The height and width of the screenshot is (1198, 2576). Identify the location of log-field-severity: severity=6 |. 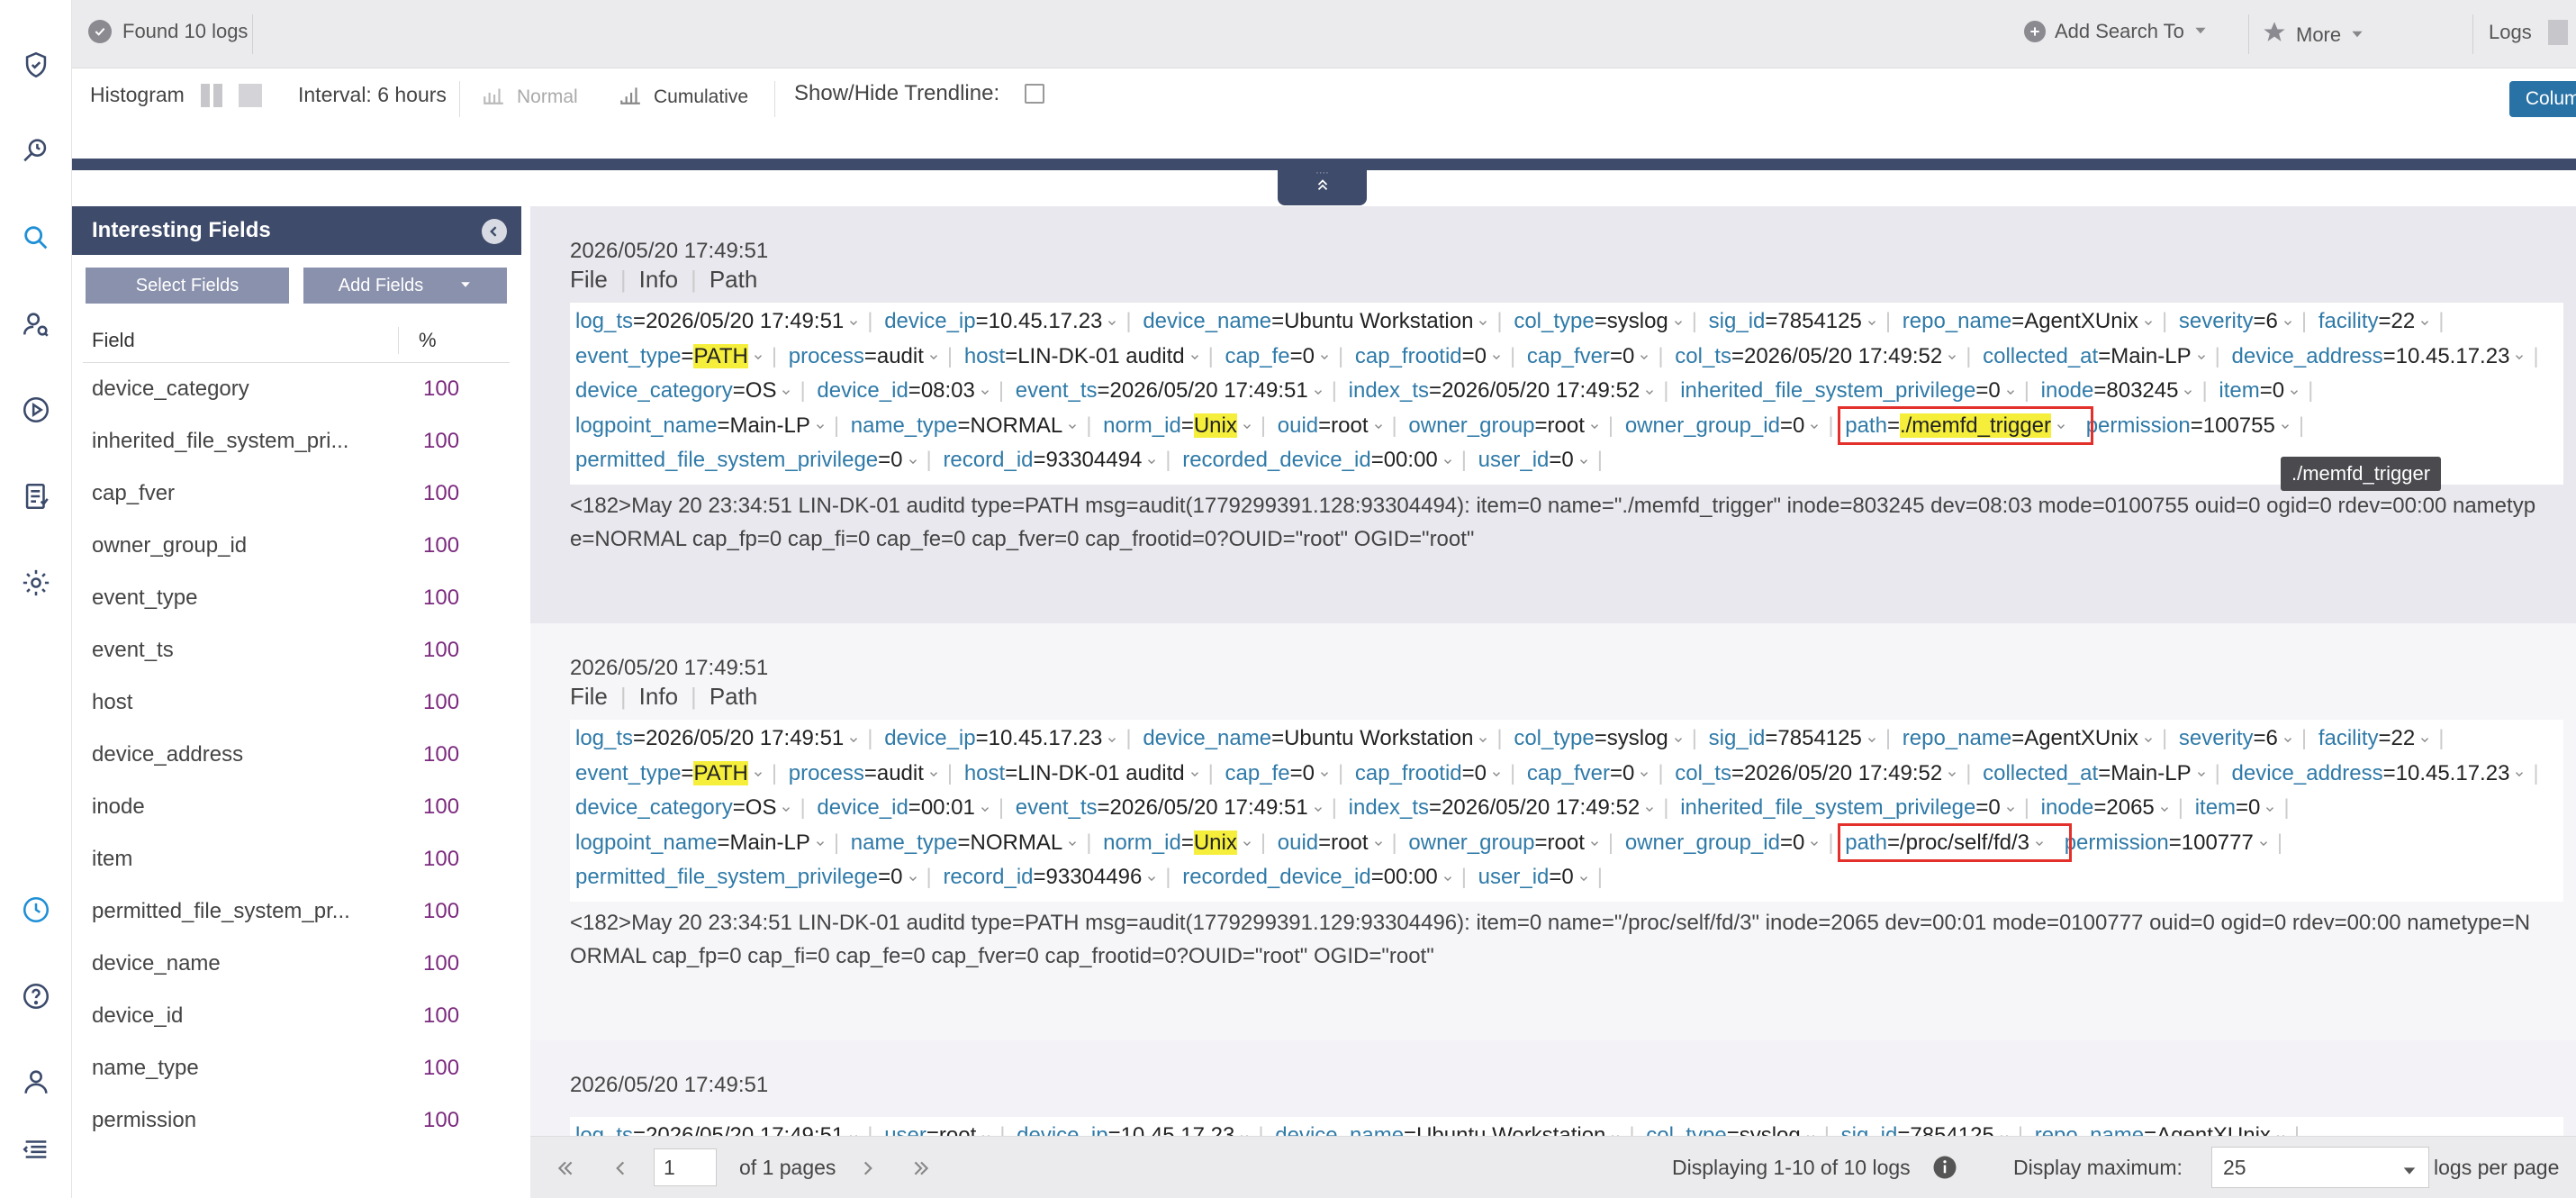
(2245, 321).